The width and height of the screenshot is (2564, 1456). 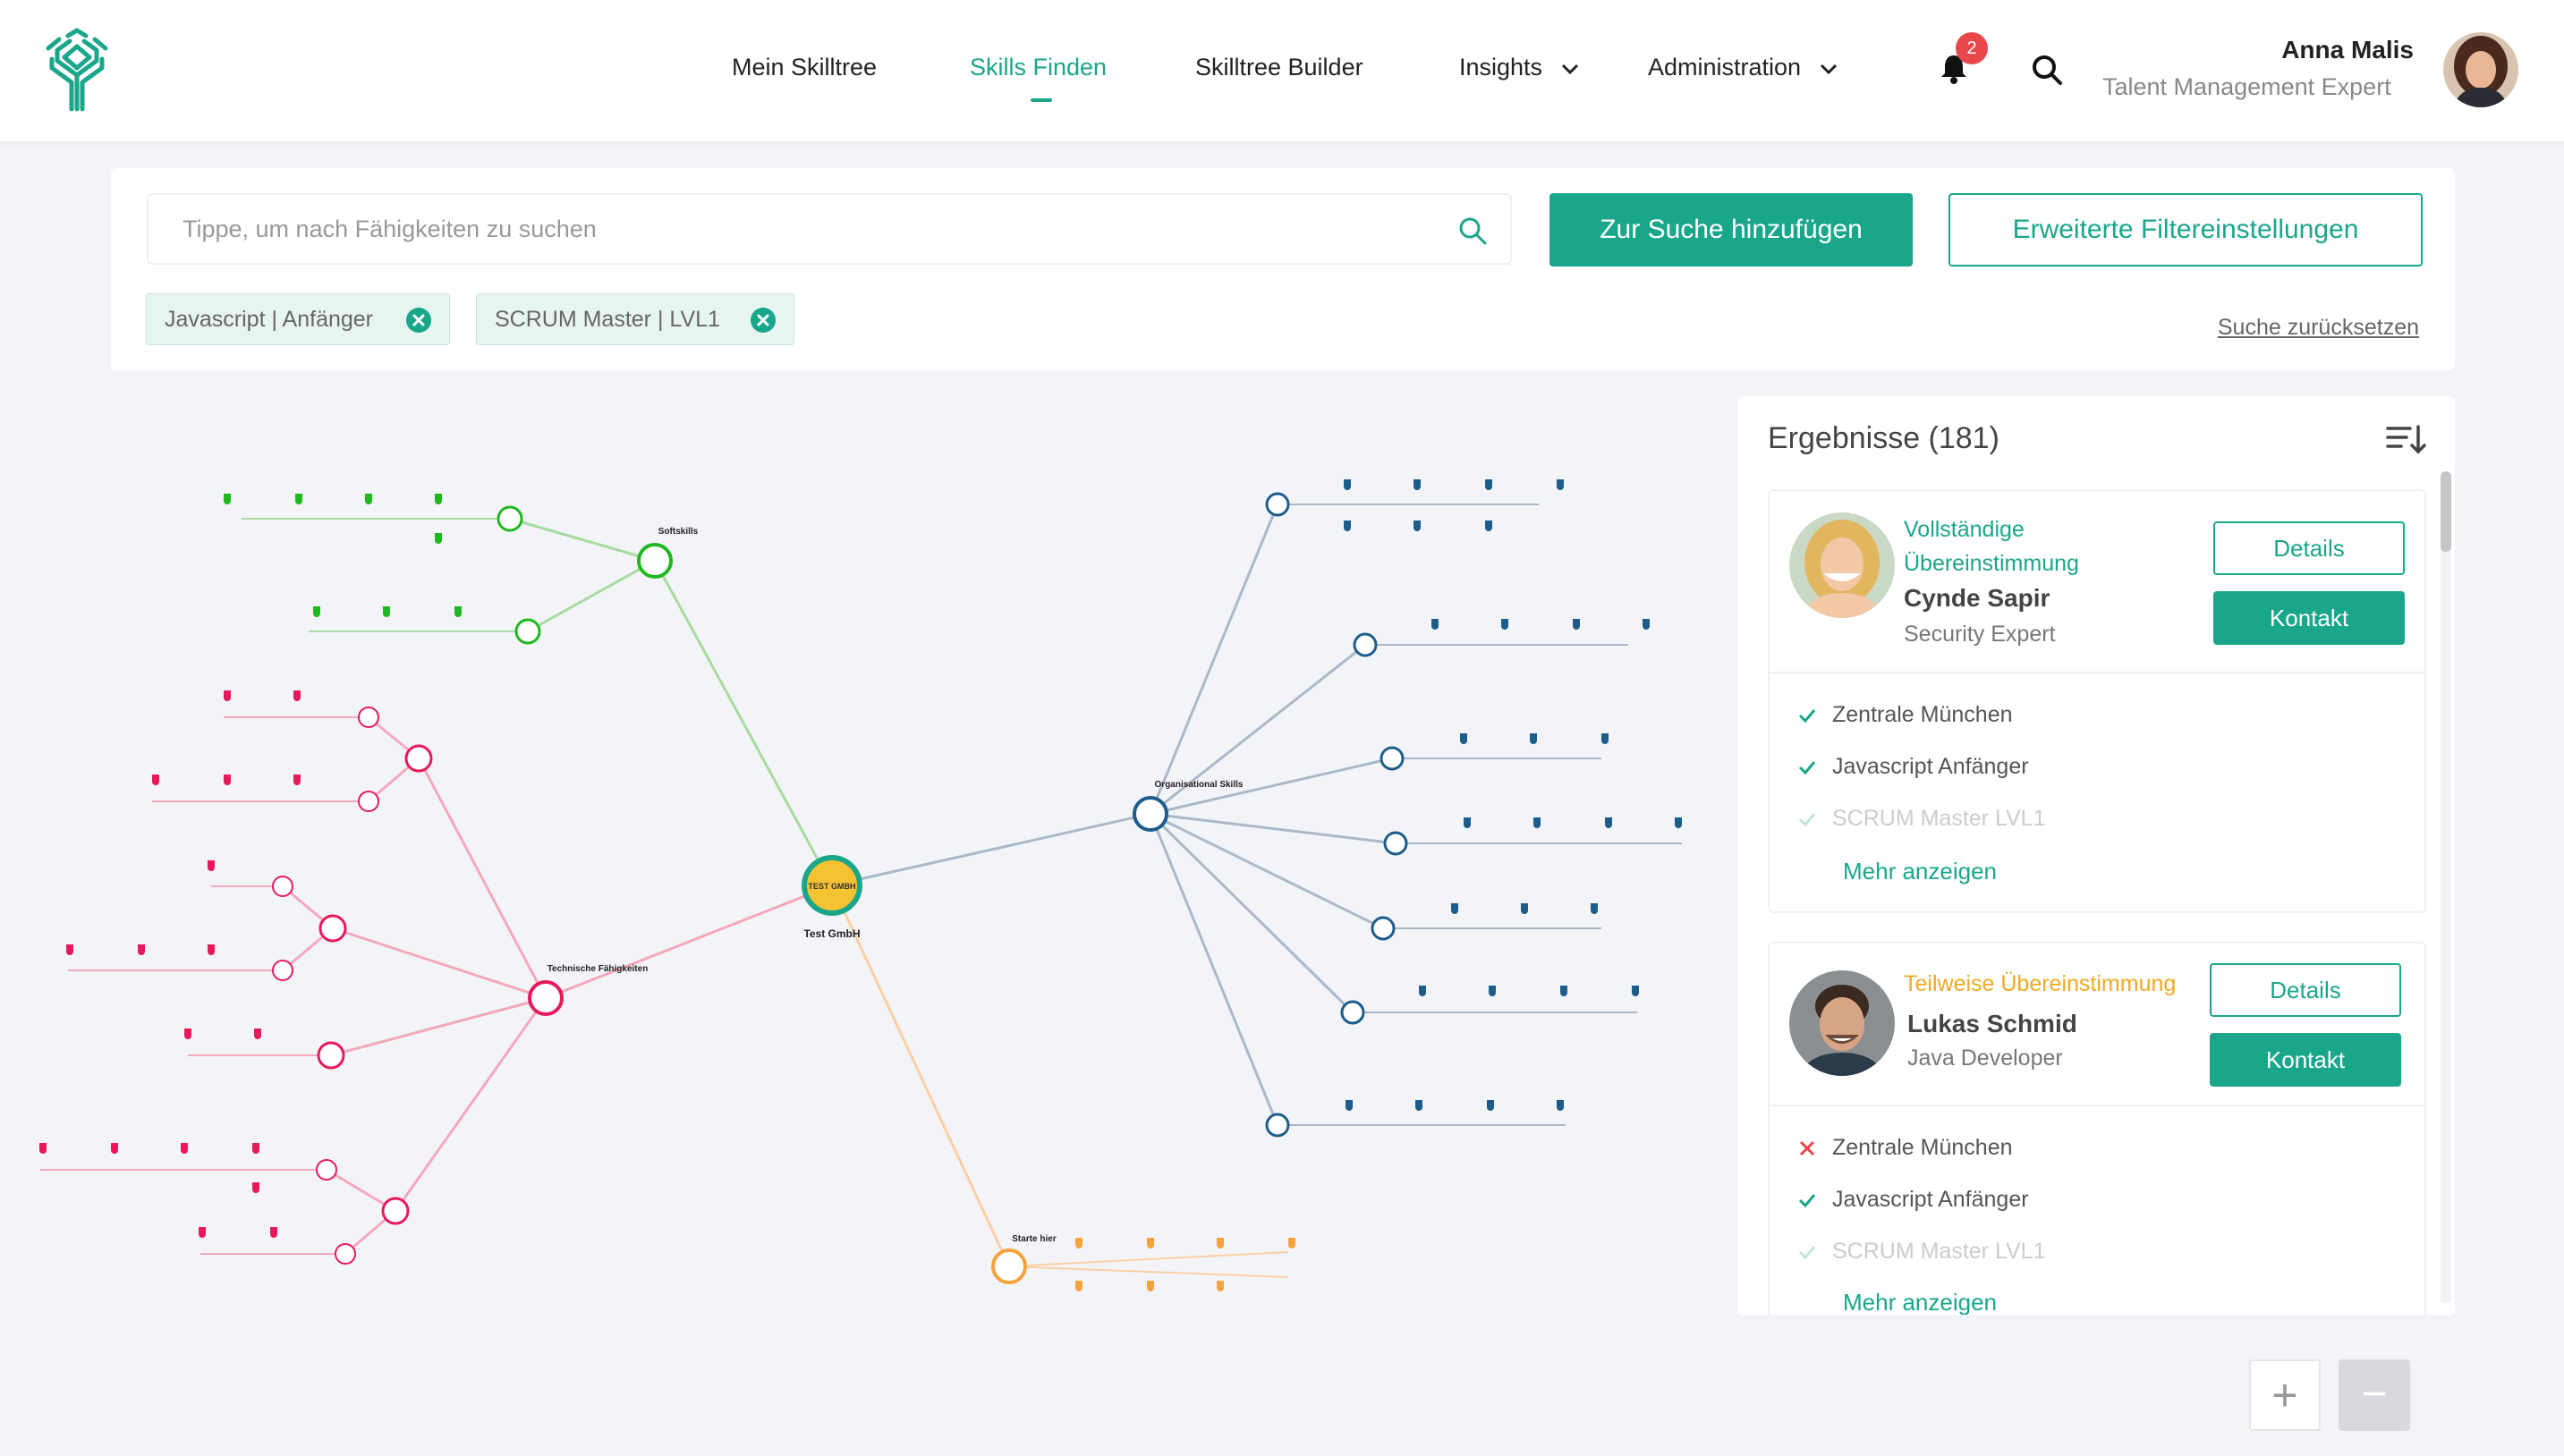 What do you see at coordinates (1731, 230) in the screenshot?
I see `add-to-search-button: Zur Suche hinzufügen` at bounding box center [1731, 230].